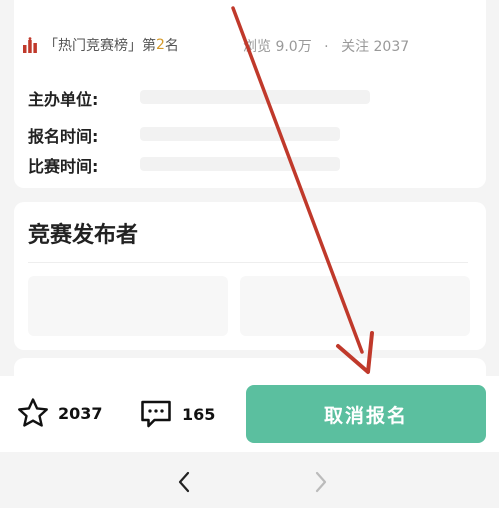  I want to click on competition-time-redacted, so click(240, 164).